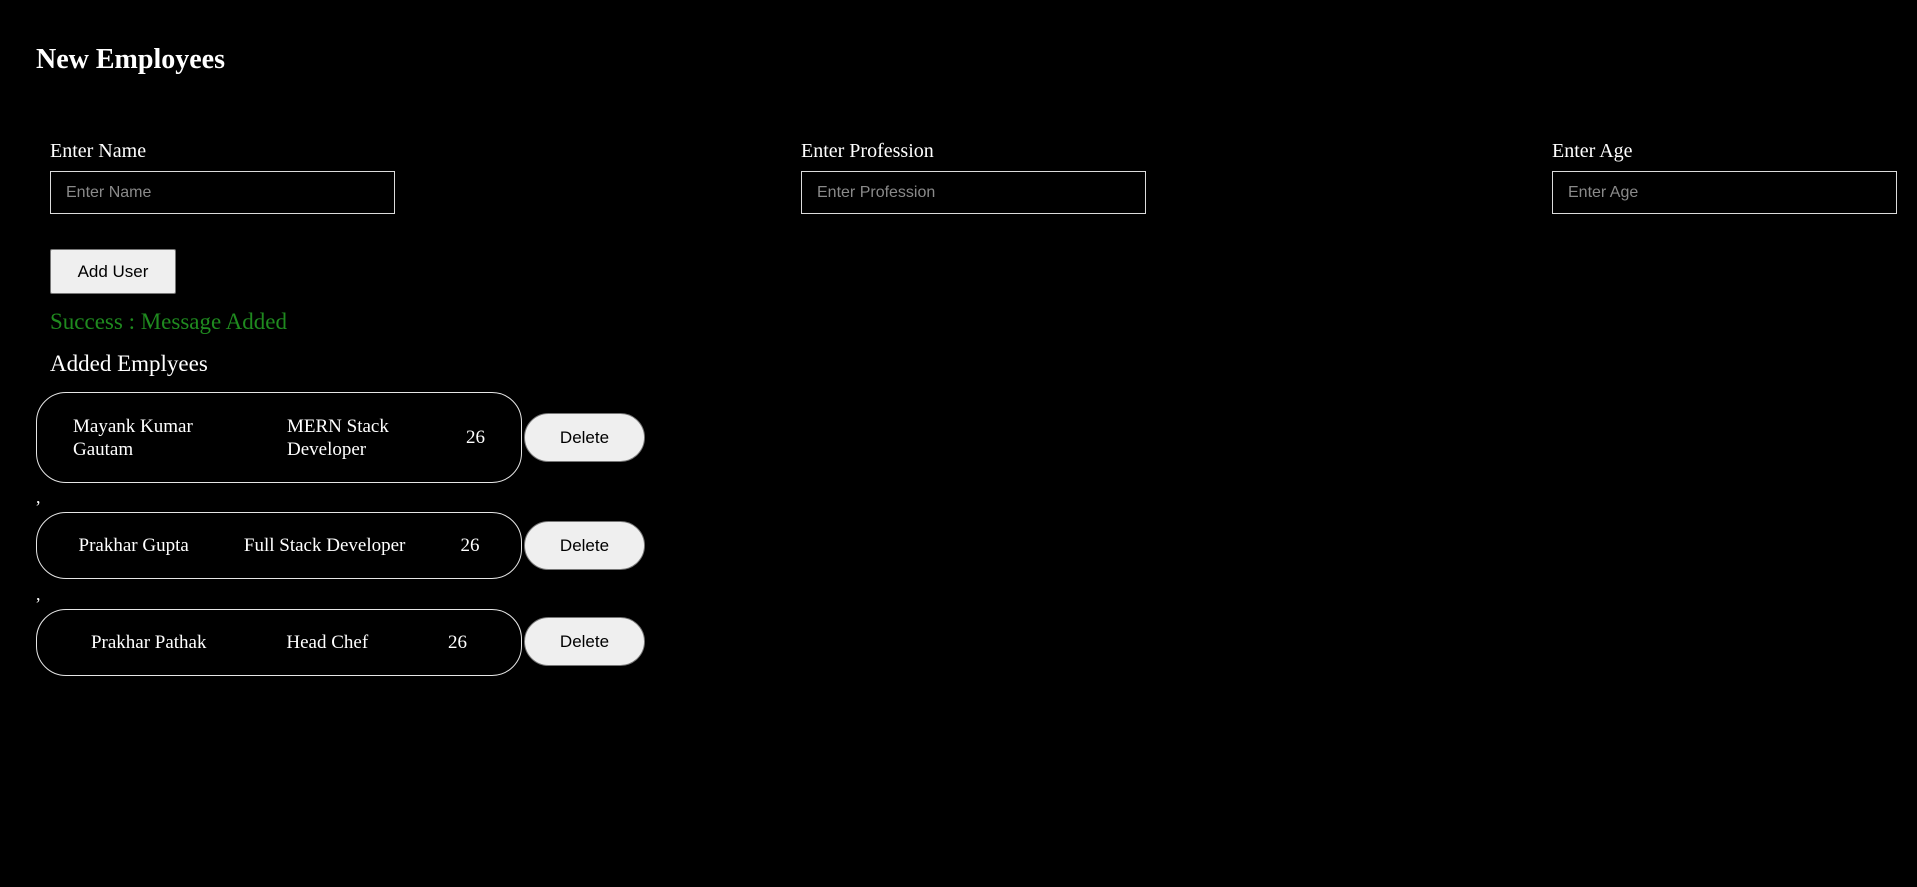  I want to click on age-field-group: Enter Age, so click(1725, 176).